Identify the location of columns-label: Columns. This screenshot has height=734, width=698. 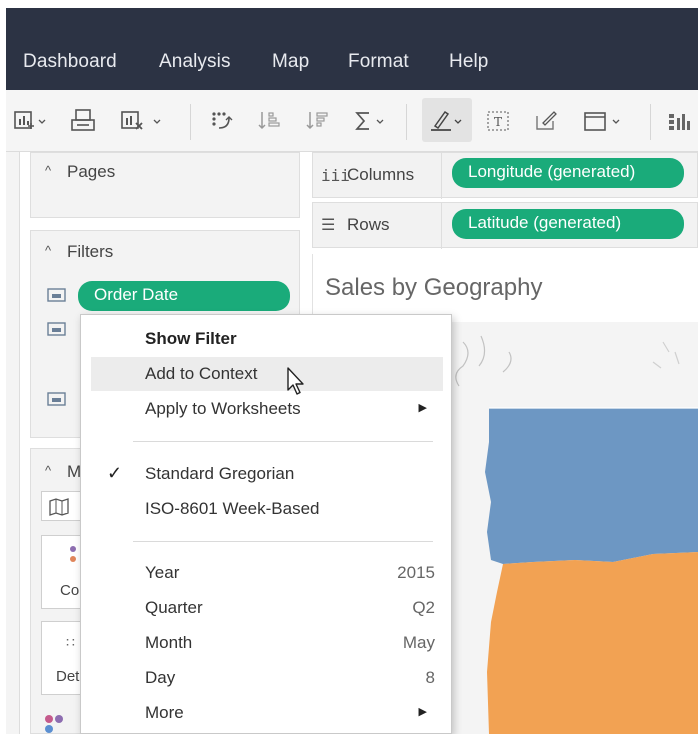
(381, 174).